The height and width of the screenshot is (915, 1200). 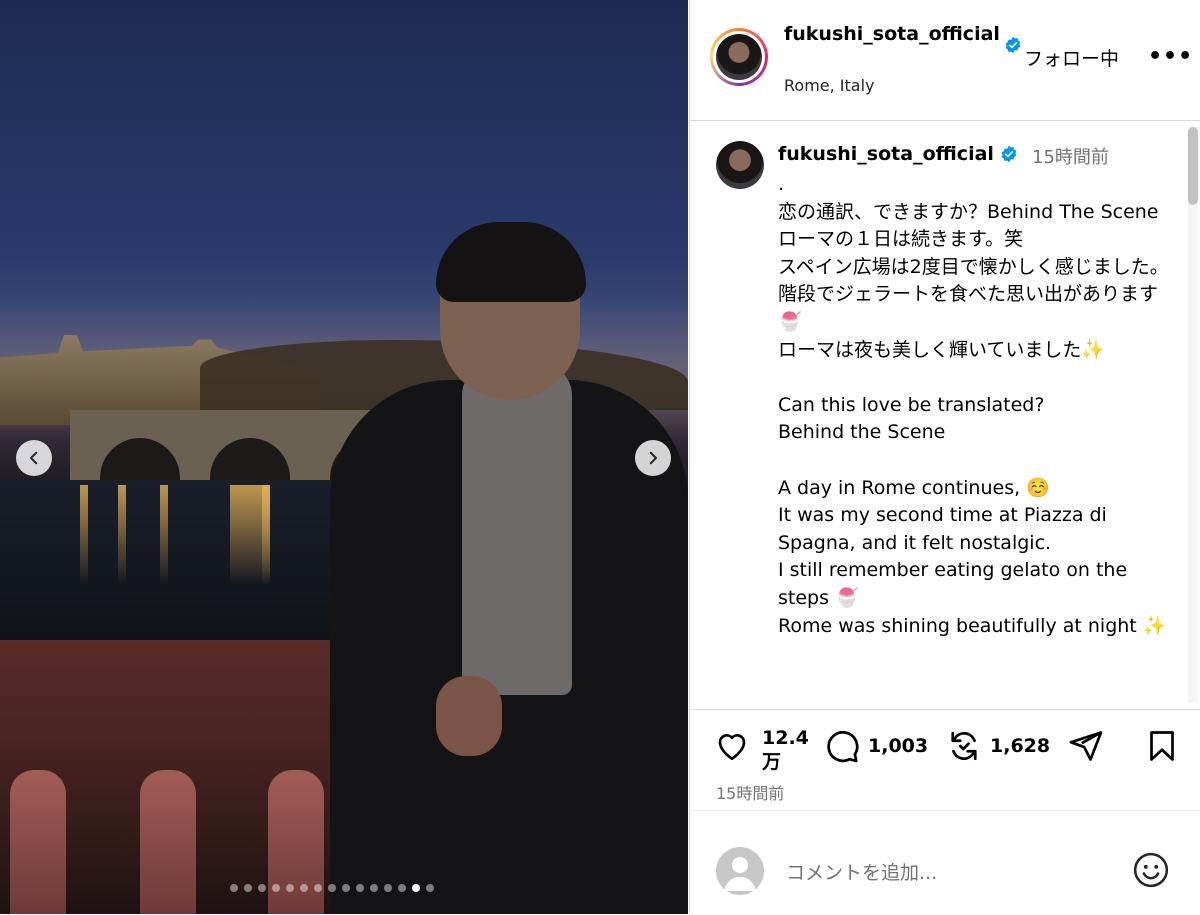 What do you see at coordinates (792, 750) in the screenshot?
I see `like-count: 12.4万` at bounding box center [792, 750].